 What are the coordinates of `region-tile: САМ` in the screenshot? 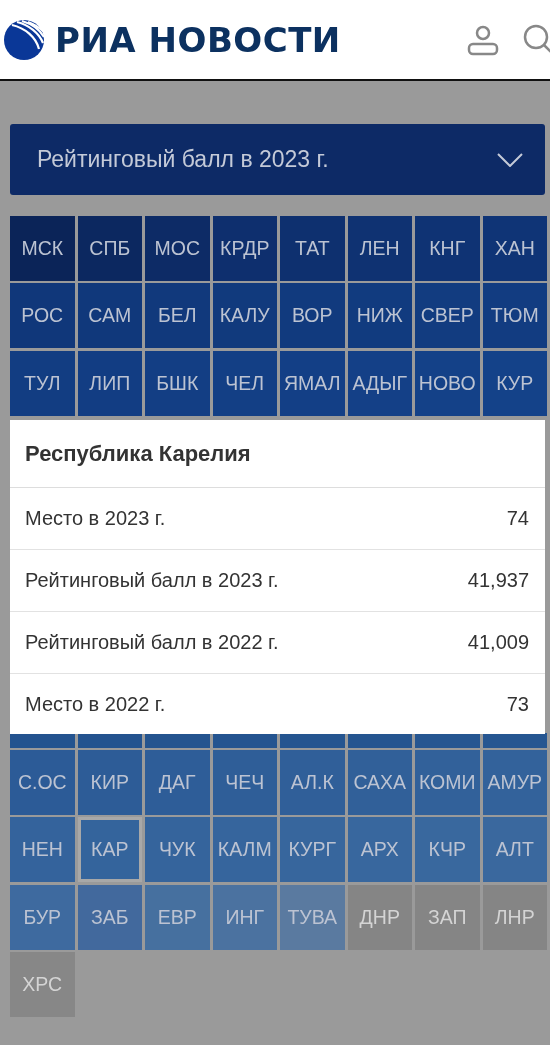 It's located at (109, 316).